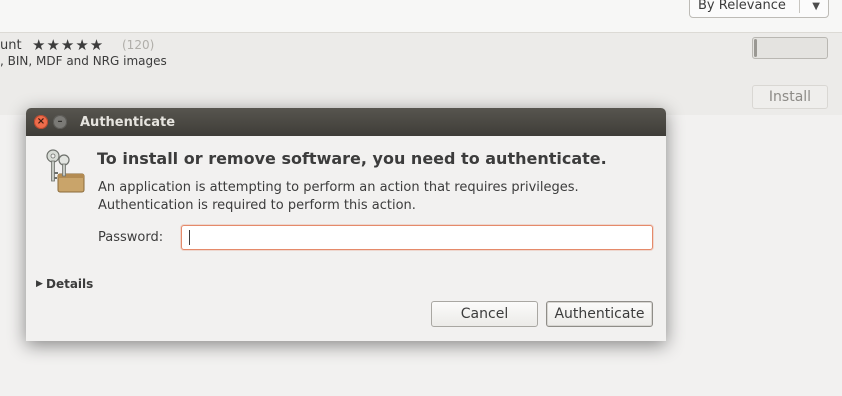  What do you see at coordinates (69, 284) in the screenshot?
I see `details-expander: Details` at bounding box center [69, 284].